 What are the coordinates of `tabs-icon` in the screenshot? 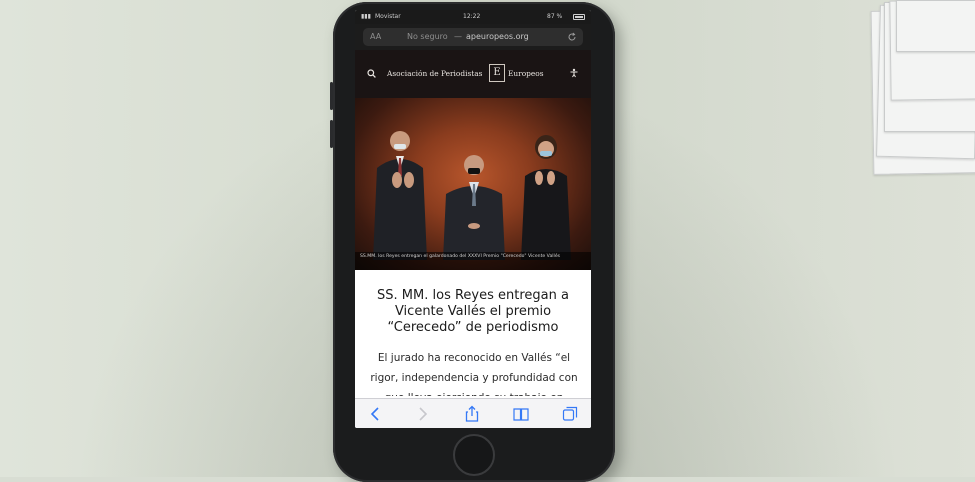 It's located at (570, 414).